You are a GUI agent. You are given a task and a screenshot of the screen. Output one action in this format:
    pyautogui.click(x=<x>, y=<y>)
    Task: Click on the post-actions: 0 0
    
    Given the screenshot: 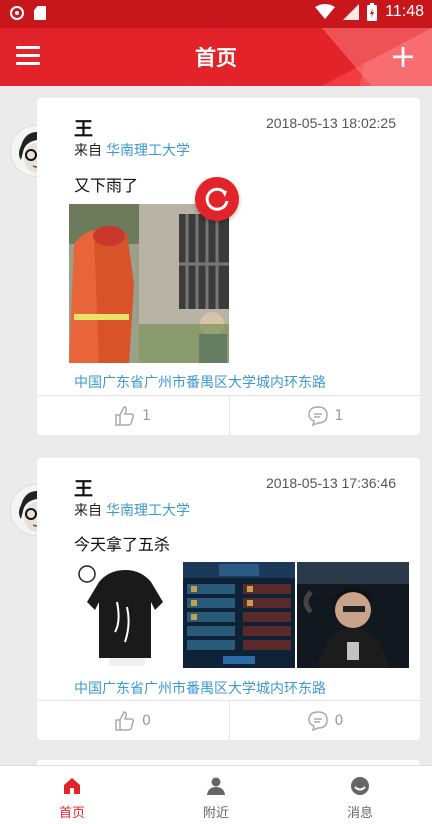 What is the action you would take?
    pyautogui.click(x=228, y=720)
    